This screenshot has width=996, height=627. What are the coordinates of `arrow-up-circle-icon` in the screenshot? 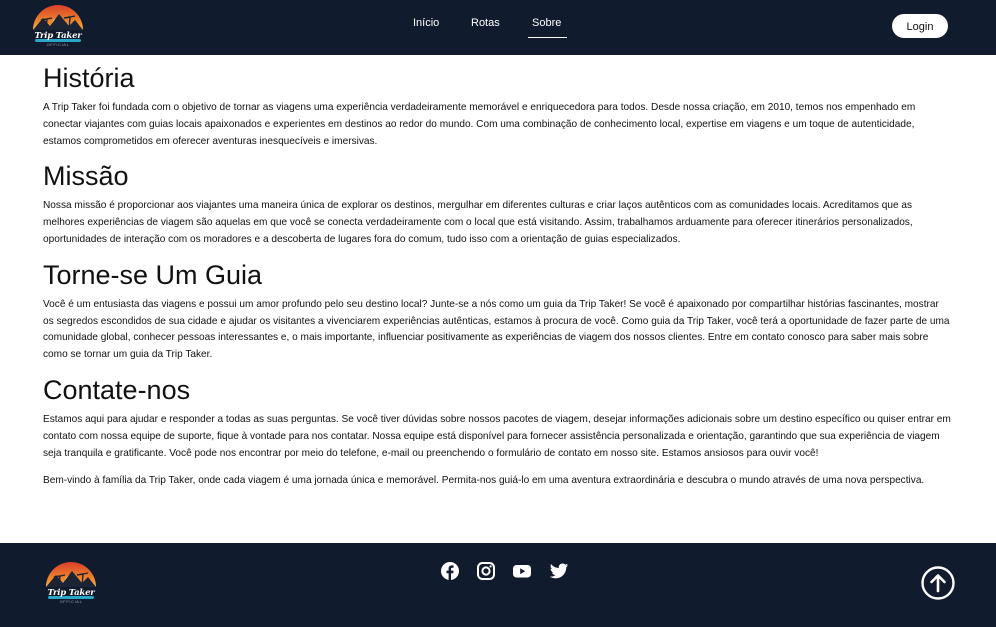 It's located at (938, 583).